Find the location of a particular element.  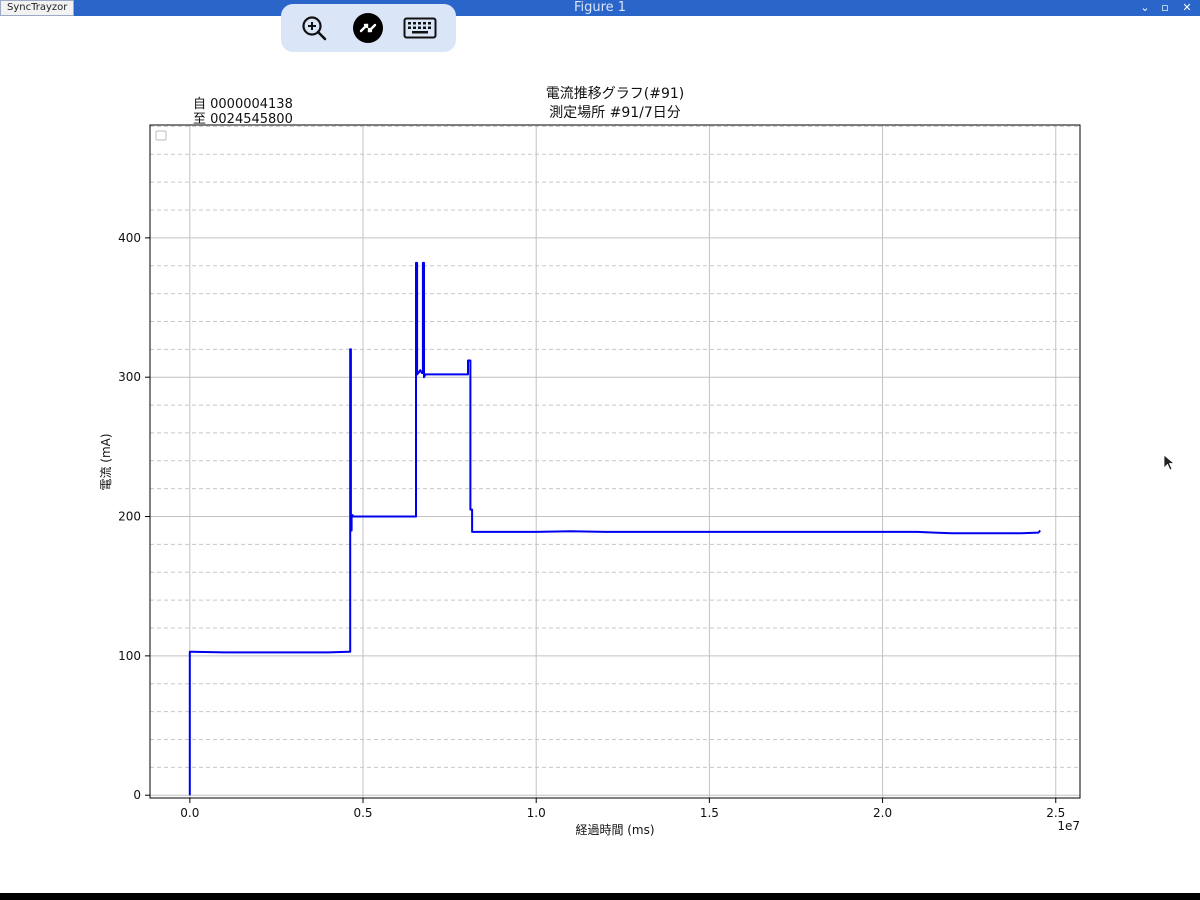

x-tick-label: 1.5 is located at coordinates (709, 813).